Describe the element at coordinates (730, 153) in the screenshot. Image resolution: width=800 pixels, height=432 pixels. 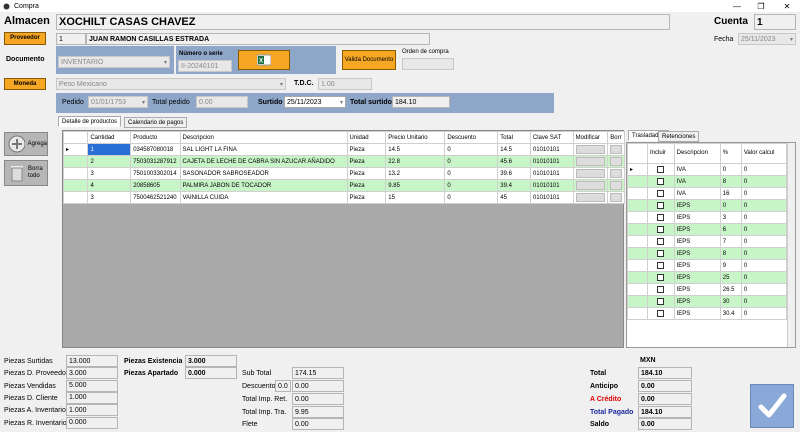
I see `tax-column-header: %` at that location.